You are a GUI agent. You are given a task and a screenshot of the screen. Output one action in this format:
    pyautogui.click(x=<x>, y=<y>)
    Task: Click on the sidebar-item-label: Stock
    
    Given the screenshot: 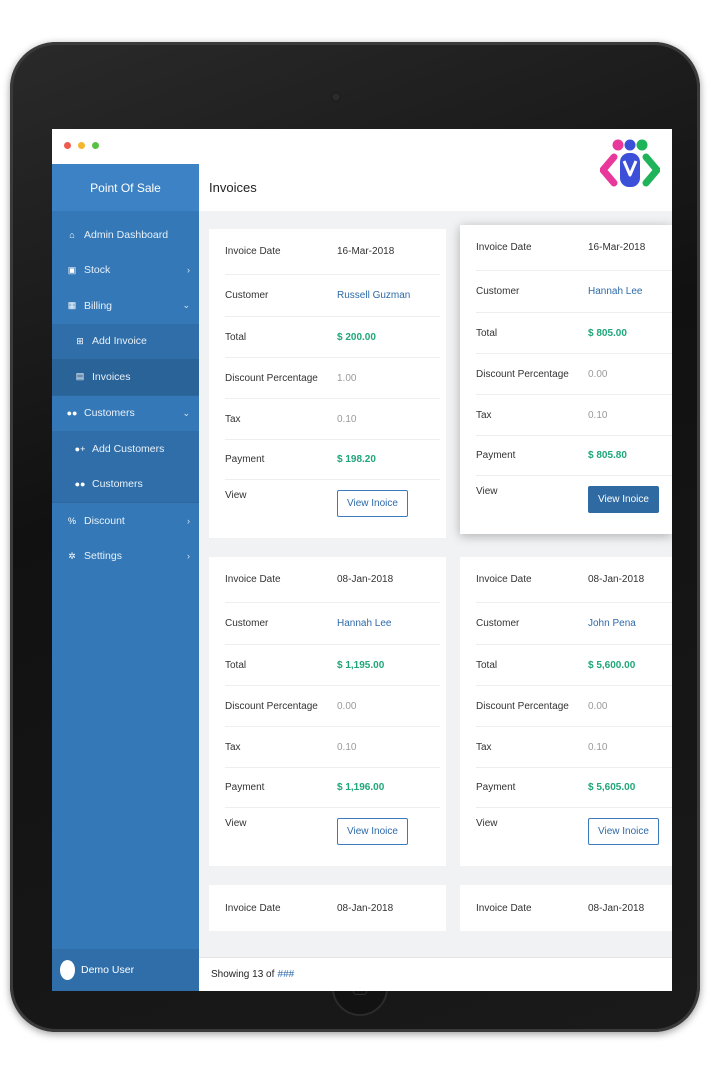 What is the action you would take?
    pyautogui.click(x=97, y=270)
    